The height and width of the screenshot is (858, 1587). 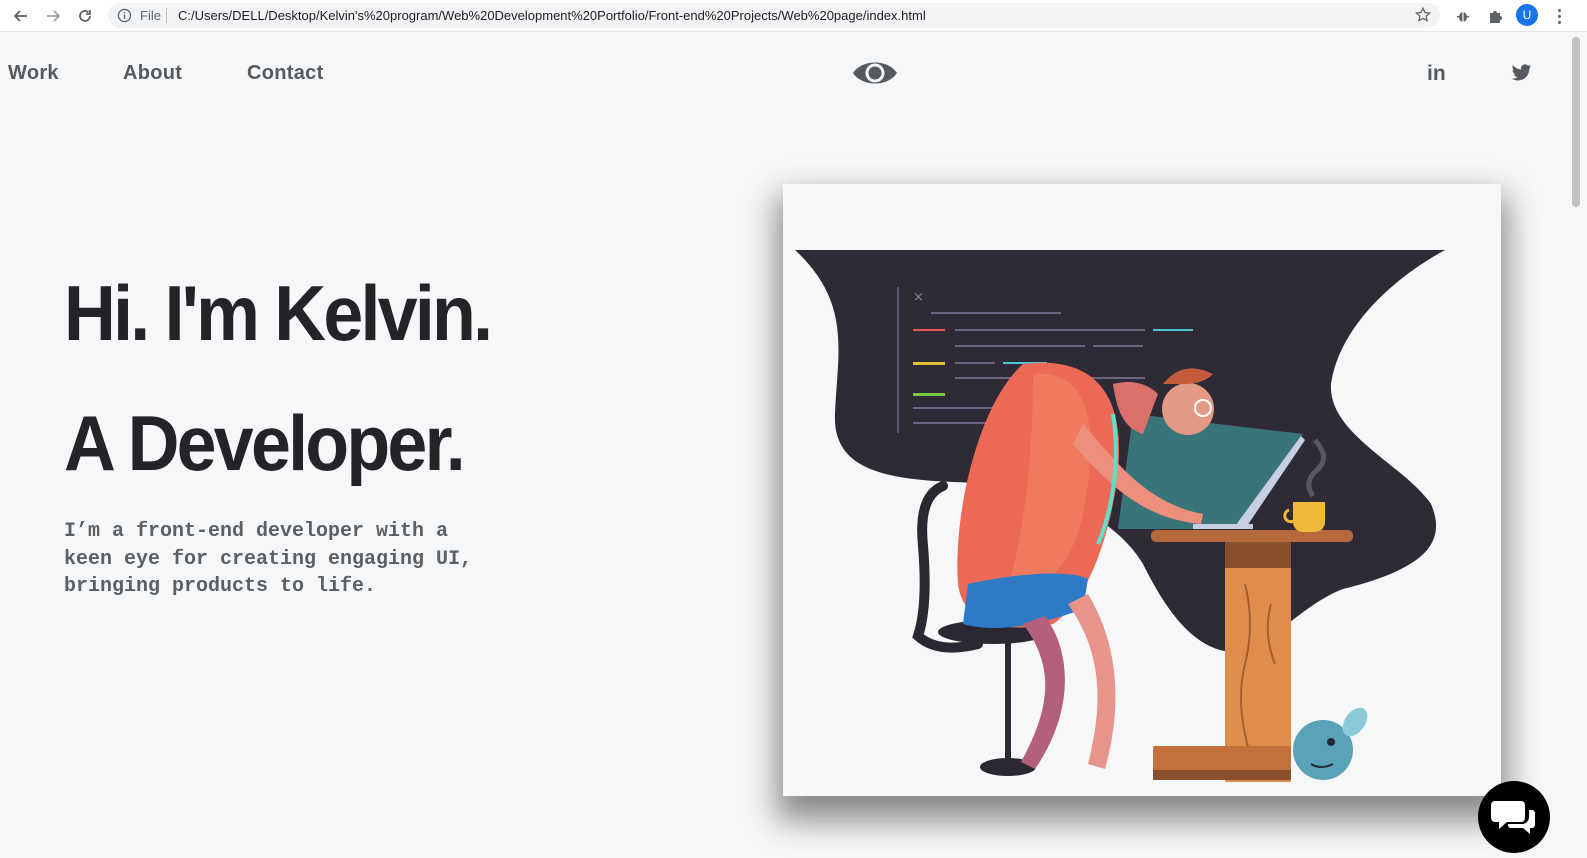 What do you see at coordinates (875, 73) in the screenshot?
I see `eye-icon` at bounding box center [875, 73].